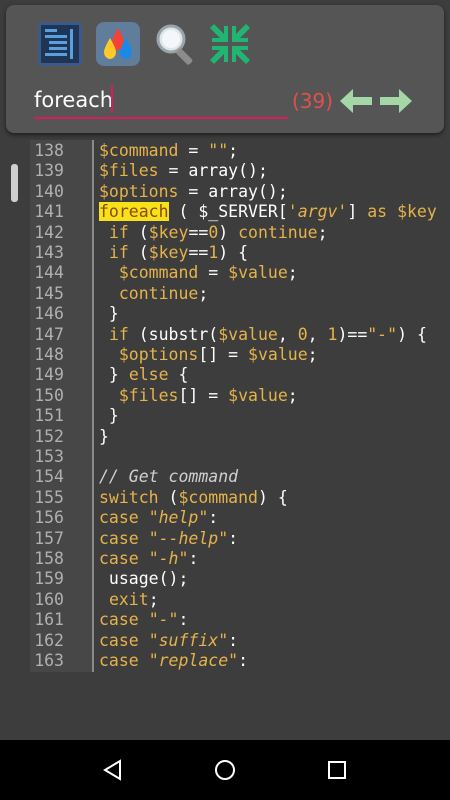 This screenshot has height=800, width=450. What do you see at coordinates (176, 44) in the screenshot?
I see `search-icon` at bounding box center [176, 44].